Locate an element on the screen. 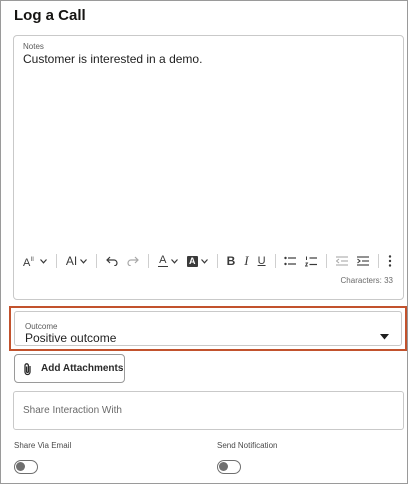 Image resolution: width=408 pixels, height=484 pixels. text-color-button: A is located at coordinates (167, 261).